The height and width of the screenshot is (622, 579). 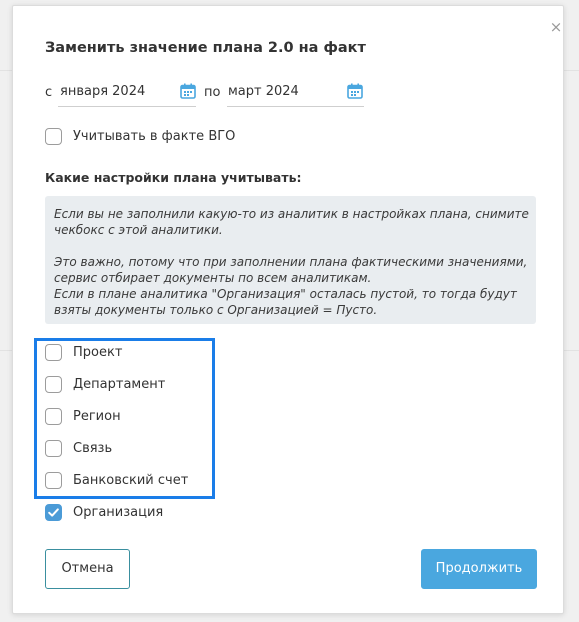 What do you see at coordinates (173, 177) in the screenshot?
I see `settings-section-title: Какие настройки плана учитывать:` at bounding box center [173, 177].